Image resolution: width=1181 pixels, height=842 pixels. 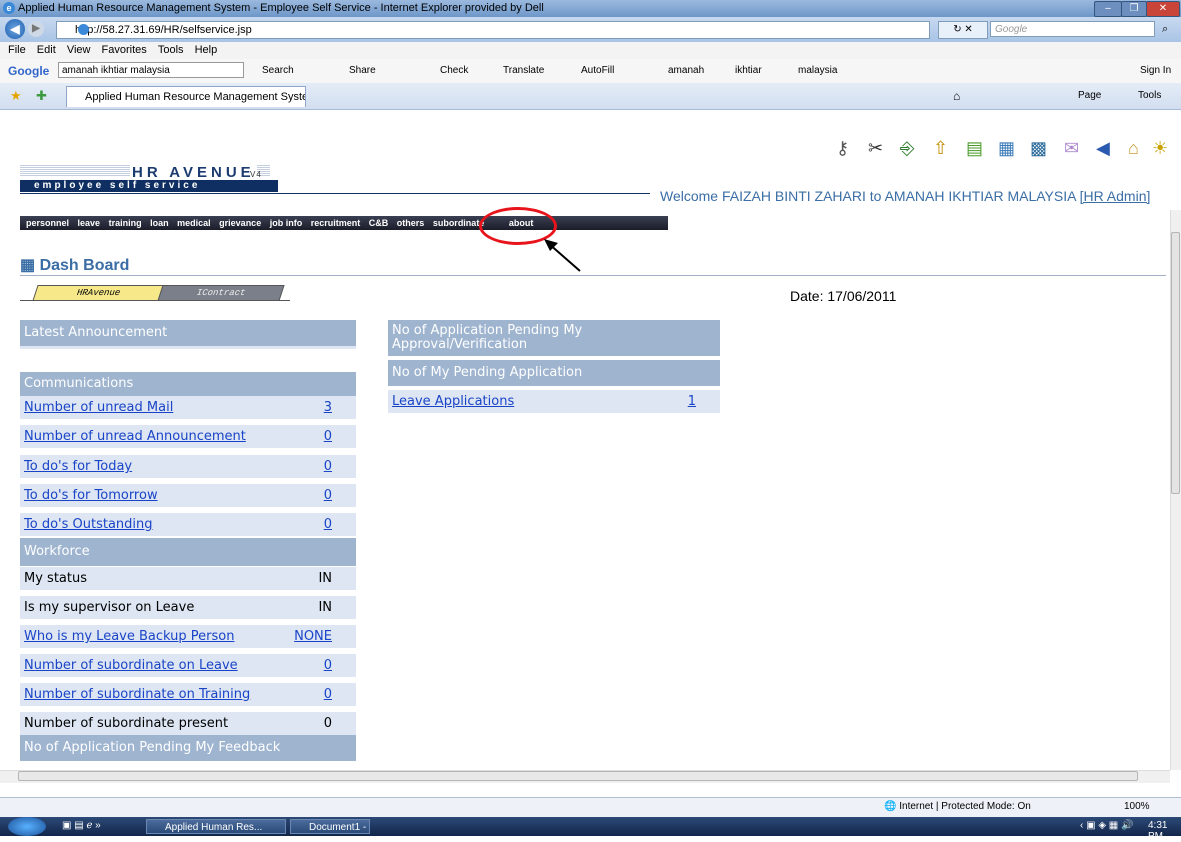 What do you see at coordinates (842, 148) in the screenshot?
I see `key-icon: ⚷` at bounding box center [842, 148].